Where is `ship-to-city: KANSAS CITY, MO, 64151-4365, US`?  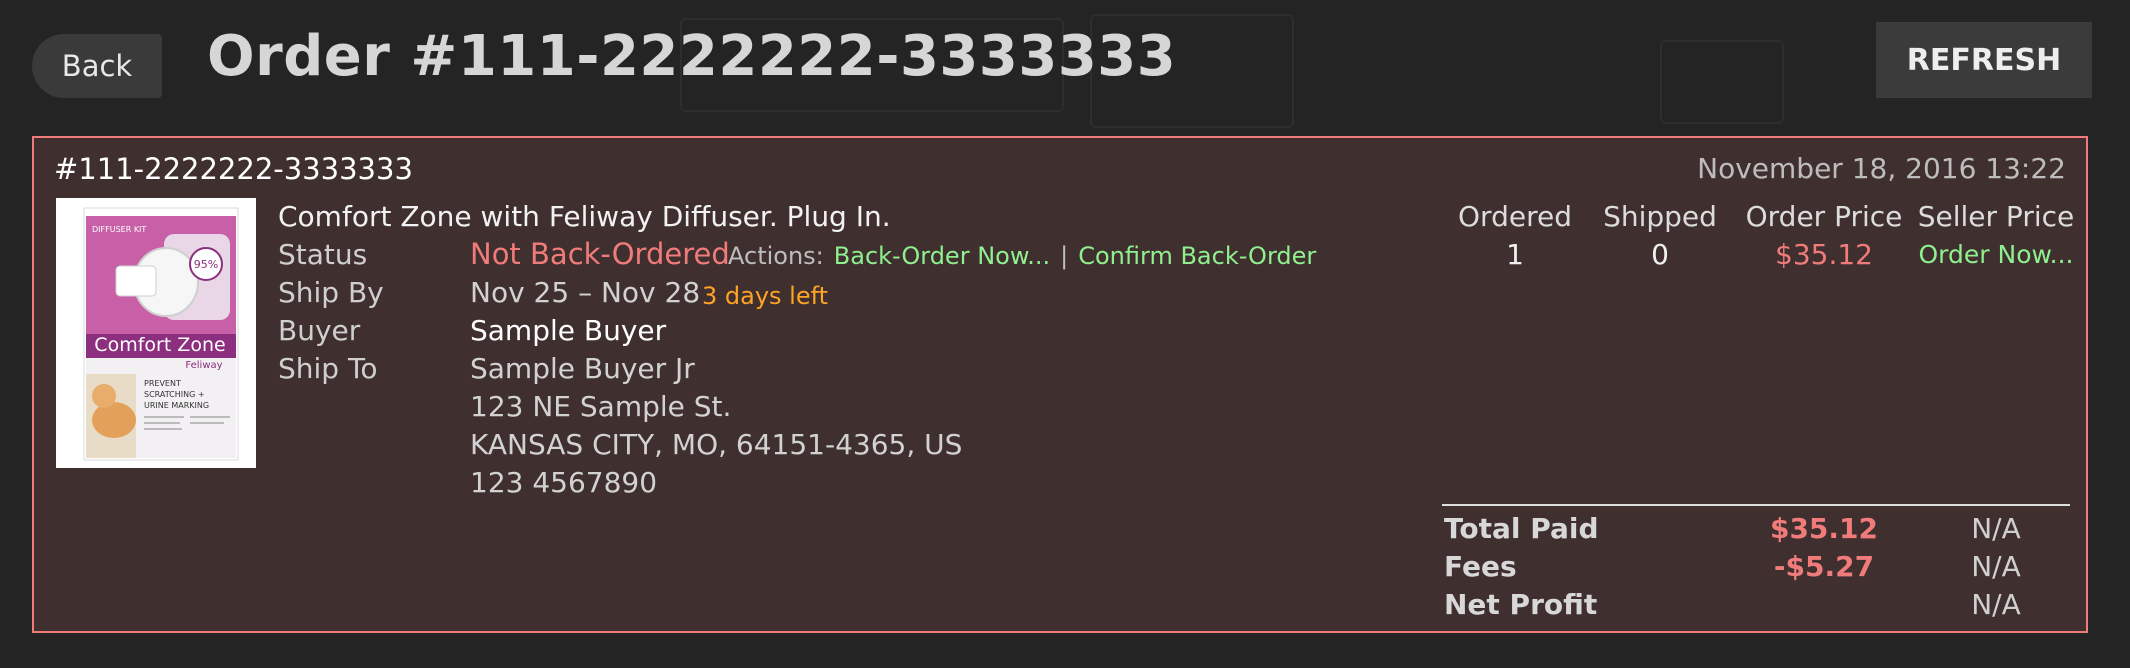
ship-to-city: KANSAS CITY, MO, 64151-4365, US is located at coordinates (716, 444).